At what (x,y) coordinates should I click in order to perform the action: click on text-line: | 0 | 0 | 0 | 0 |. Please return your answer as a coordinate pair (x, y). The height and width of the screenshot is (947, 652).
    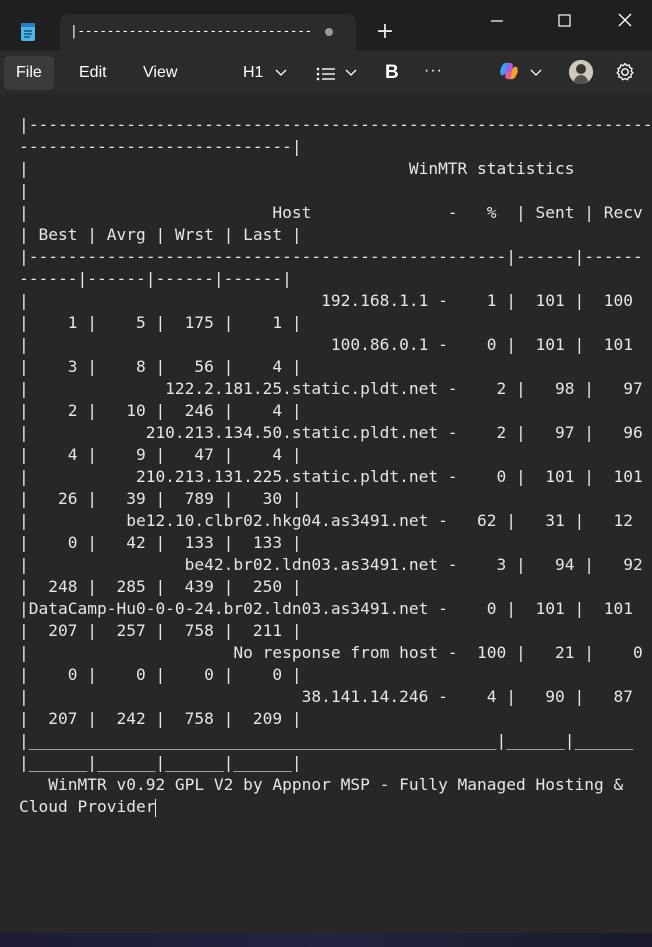
    Looking at the image, I should click on (160, 674).